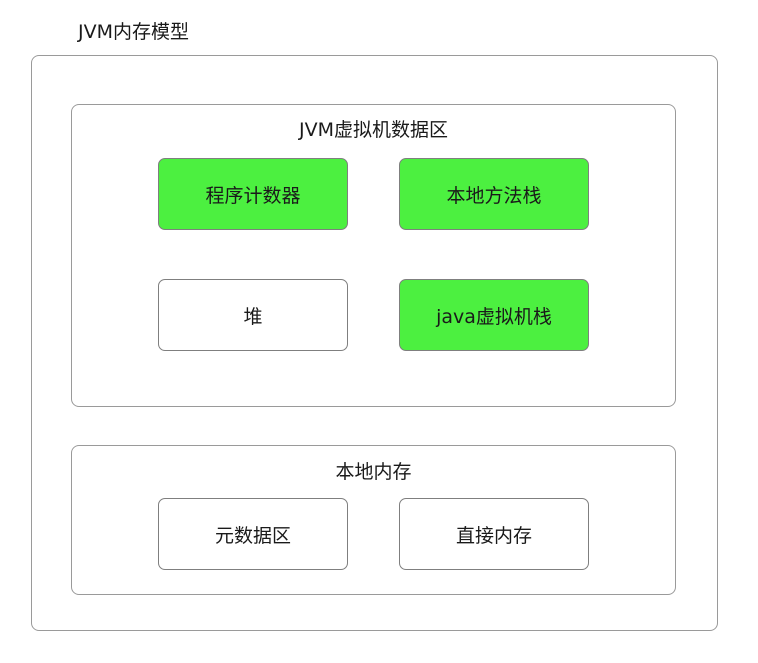 This screenshot has width=758, height=663. Describe the element at coordinates (373, 130) in the screenshot. I see `jvm-data-area-label: JVM虚拟机数据区` at that location.